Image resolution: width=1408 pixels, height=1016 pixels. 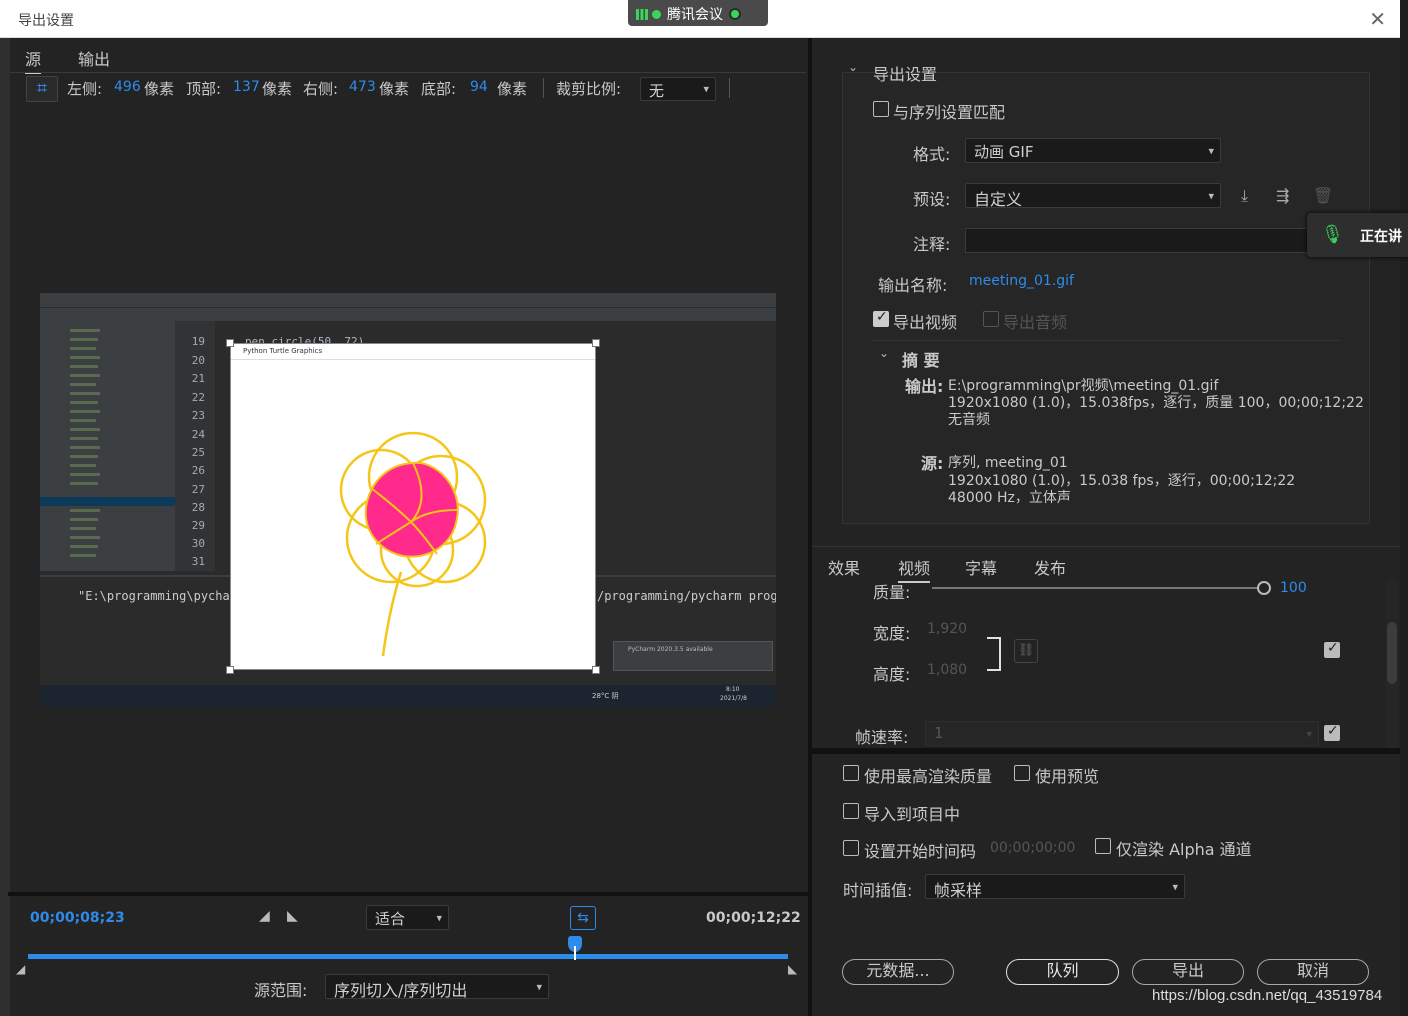 What do you see at coordinates (851, 811) in the screenshot?
I see `import-project-checkbox` at bounding box center [851, 811].